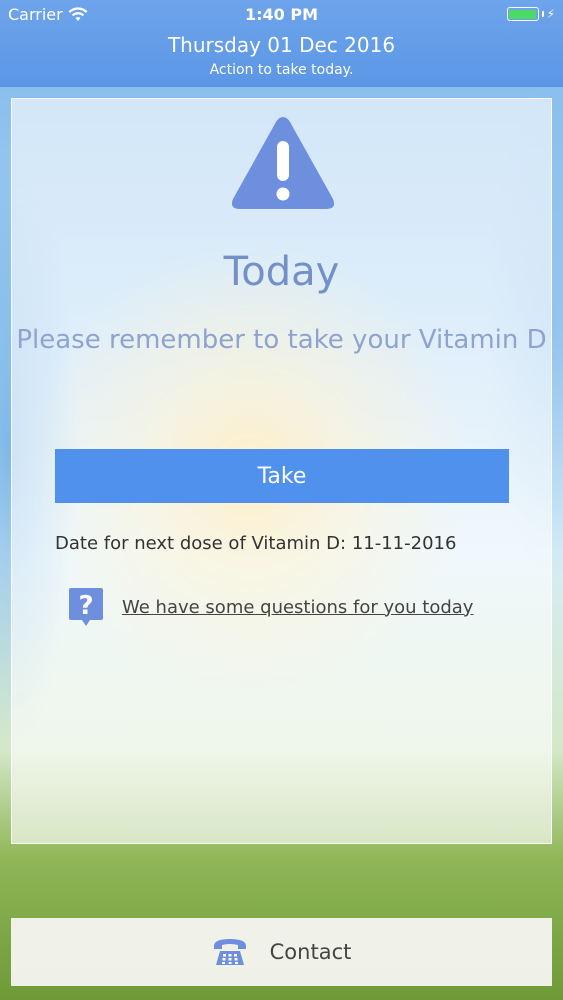 This screenshot has height=1000, width=563. Describe the element at coordinates (310, 952) in the screenshot. I see `contact-label: Contact` at that location.